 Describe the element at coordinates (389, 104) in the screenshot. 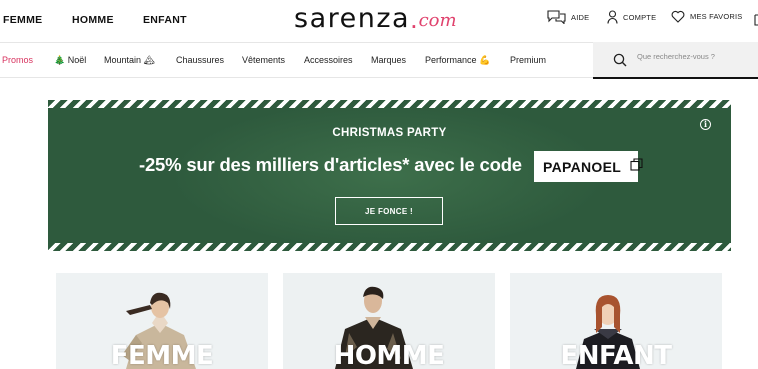

I see `banner-top-stripes` at that location.